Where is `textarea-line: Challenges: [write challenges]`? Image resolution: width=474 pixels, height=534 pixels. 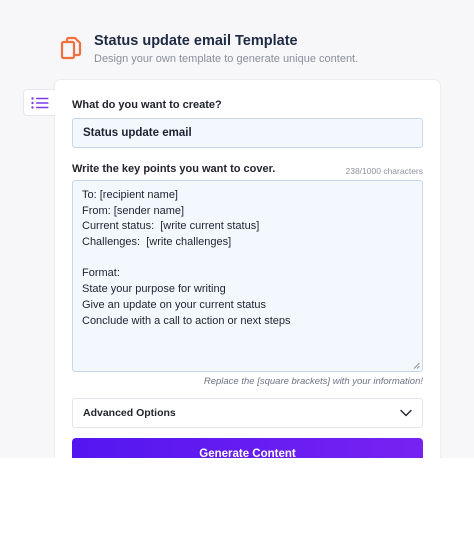 textarea-line: Challenges: [write challenges] is located at coordinates (157, 242).